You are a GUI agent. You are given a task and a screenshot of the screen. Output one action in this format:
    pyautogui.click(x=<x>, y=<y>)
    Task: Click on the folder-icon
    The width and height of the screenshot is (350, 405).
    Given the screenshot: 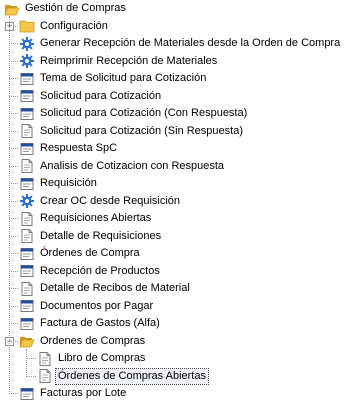 What is the action you would take?
    pyautogui.click(x=27, y=26)
    